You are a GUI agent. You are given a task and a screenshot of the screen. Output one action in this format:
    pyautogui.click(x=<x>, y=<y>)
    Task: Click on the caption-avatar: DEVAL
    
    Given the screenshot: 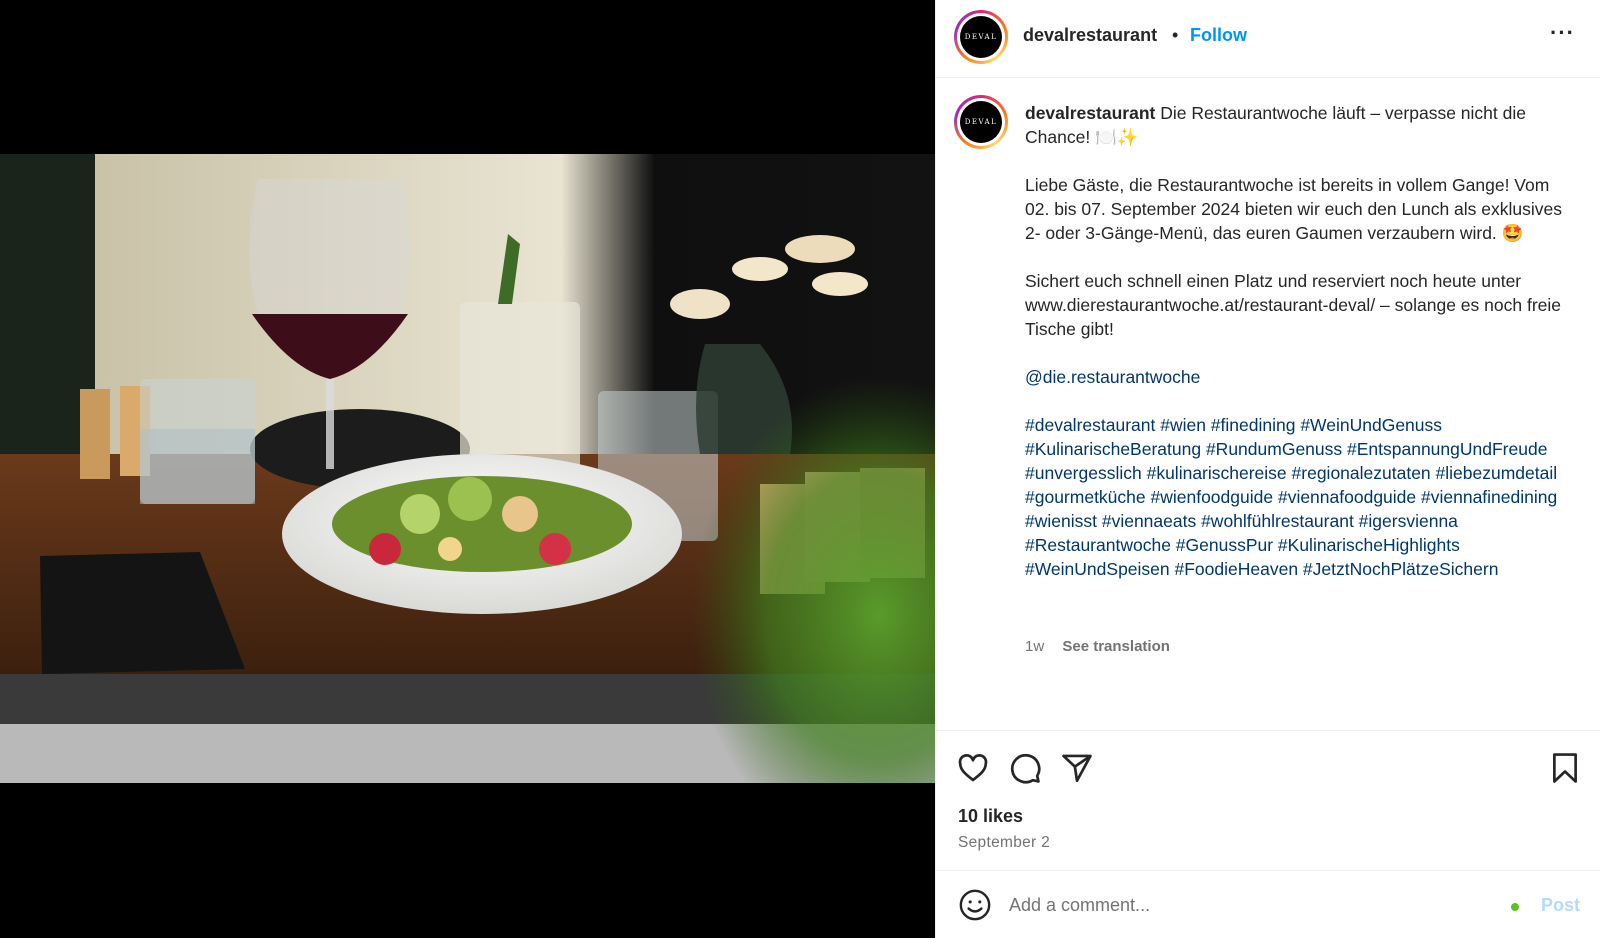 What is the action you would take?
    pyautogui.click(x=981, y=122)
    